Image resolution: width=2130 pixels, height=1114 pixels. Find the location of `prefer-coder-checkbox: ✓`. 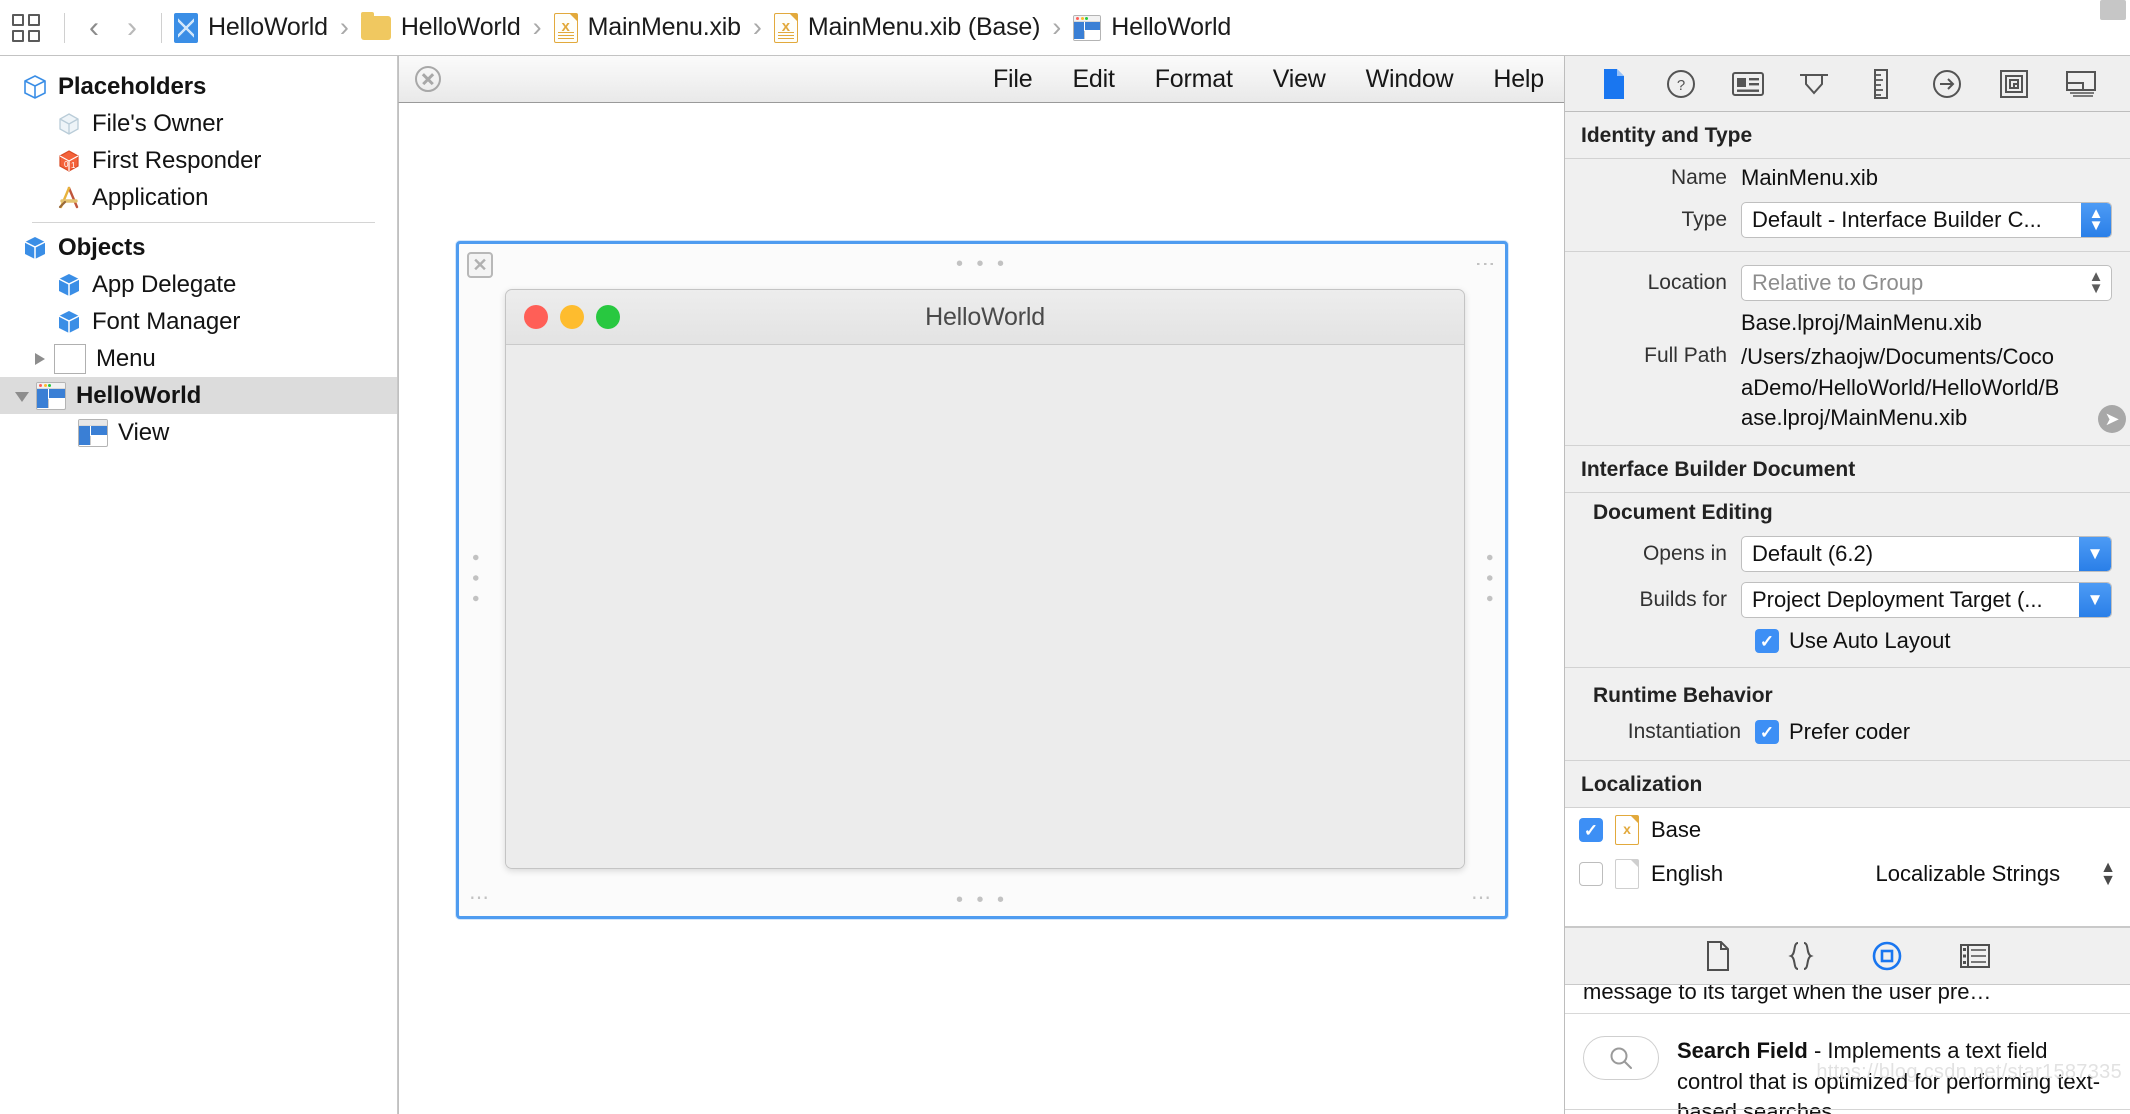

prefer-coder-checkbox: ✓ is located at coordinates (1767, 732).